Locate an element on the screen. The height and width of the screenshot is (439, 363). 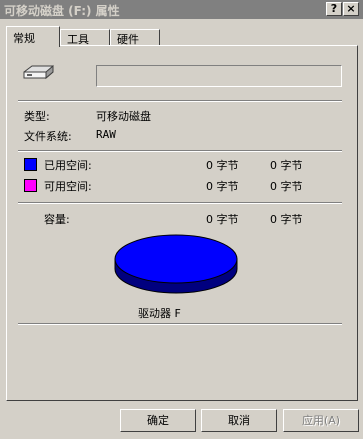
tab-tools: 工具 is located at coordinates (85, 37).